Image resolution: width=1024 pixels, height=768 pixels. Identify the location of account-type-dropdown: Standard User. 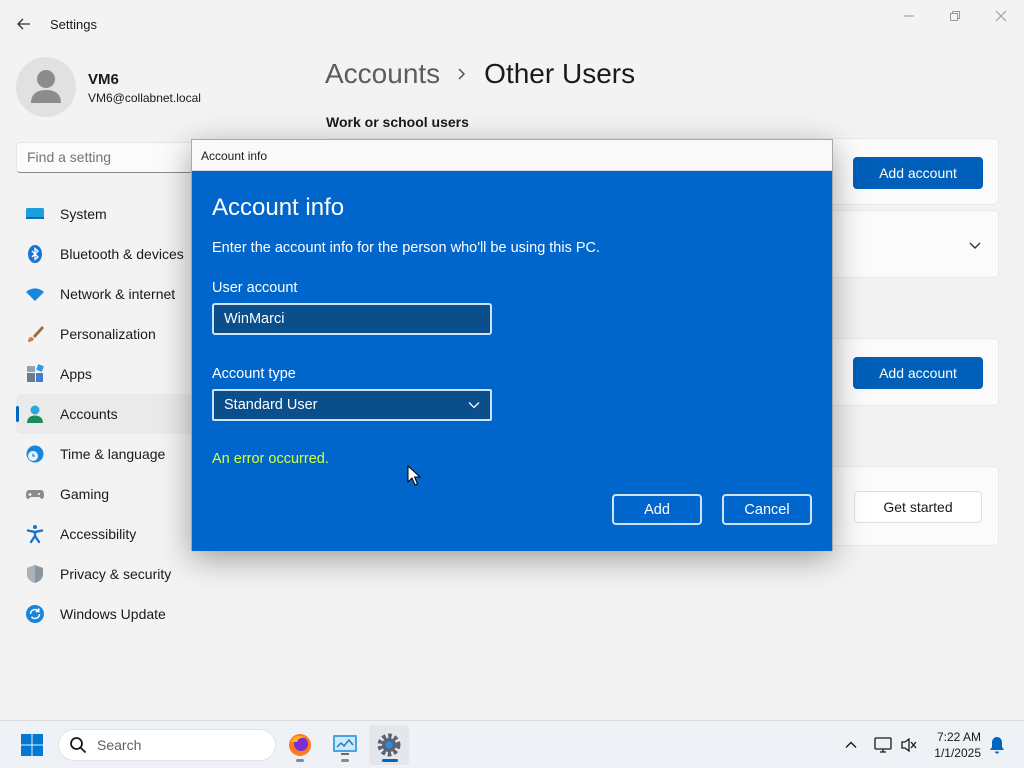
(352, 405).